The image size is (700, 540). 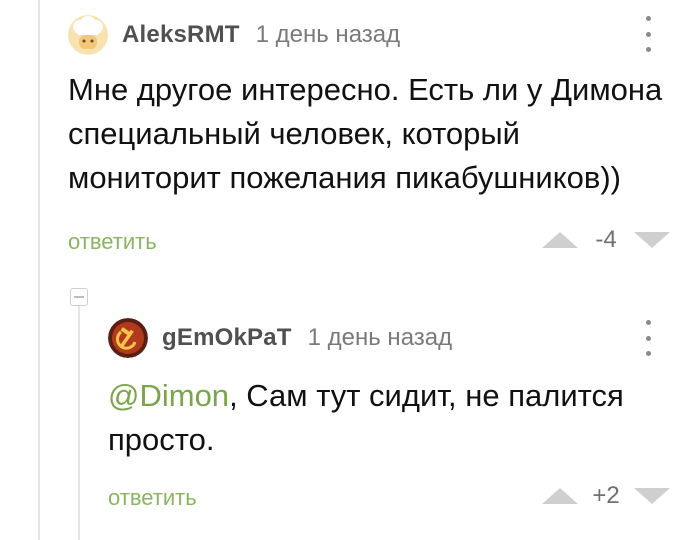 I want to click on collapse-thread-icon, so click(x=79, y=297).